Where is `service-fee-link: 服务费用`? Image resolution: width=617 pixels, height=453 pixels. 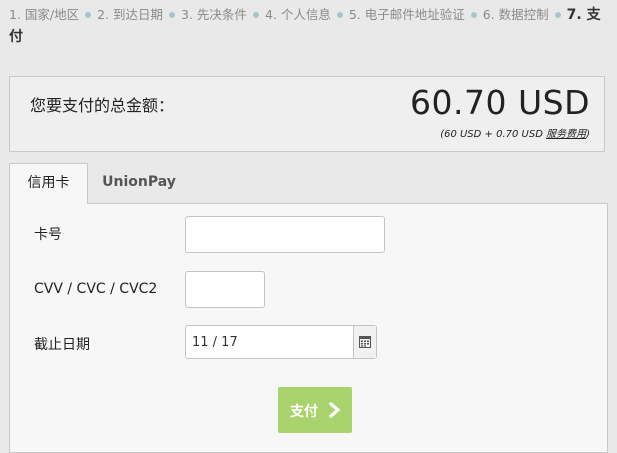 service-fee-link: 服务费用 is located at coordinates (566, 134).